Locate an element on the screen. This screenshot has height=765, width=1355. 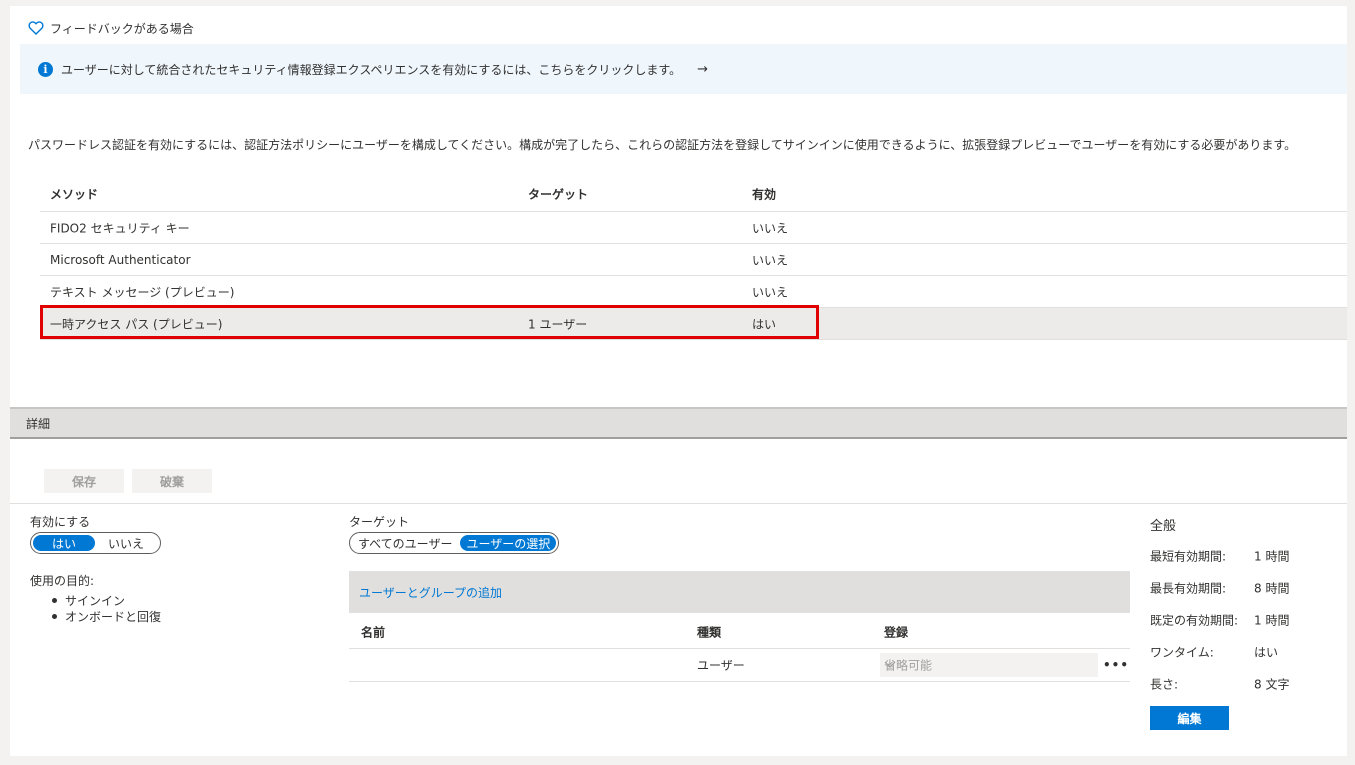
list-item: サインイン is located at coordinates (106, 600).